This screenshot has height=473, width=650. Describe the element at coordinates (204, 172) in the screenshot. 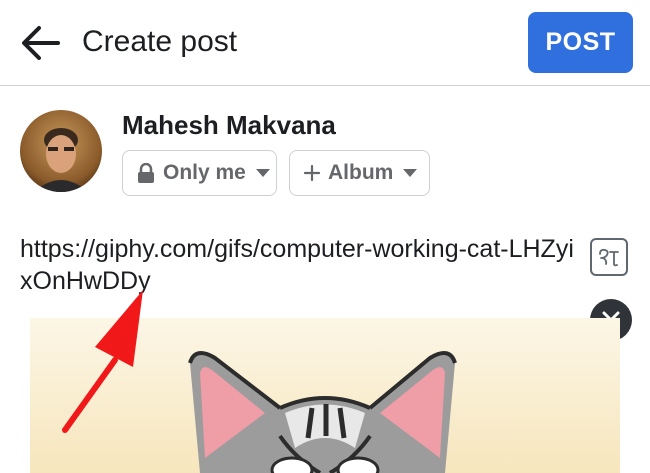

I see `privacy-label: Only me` at that location.